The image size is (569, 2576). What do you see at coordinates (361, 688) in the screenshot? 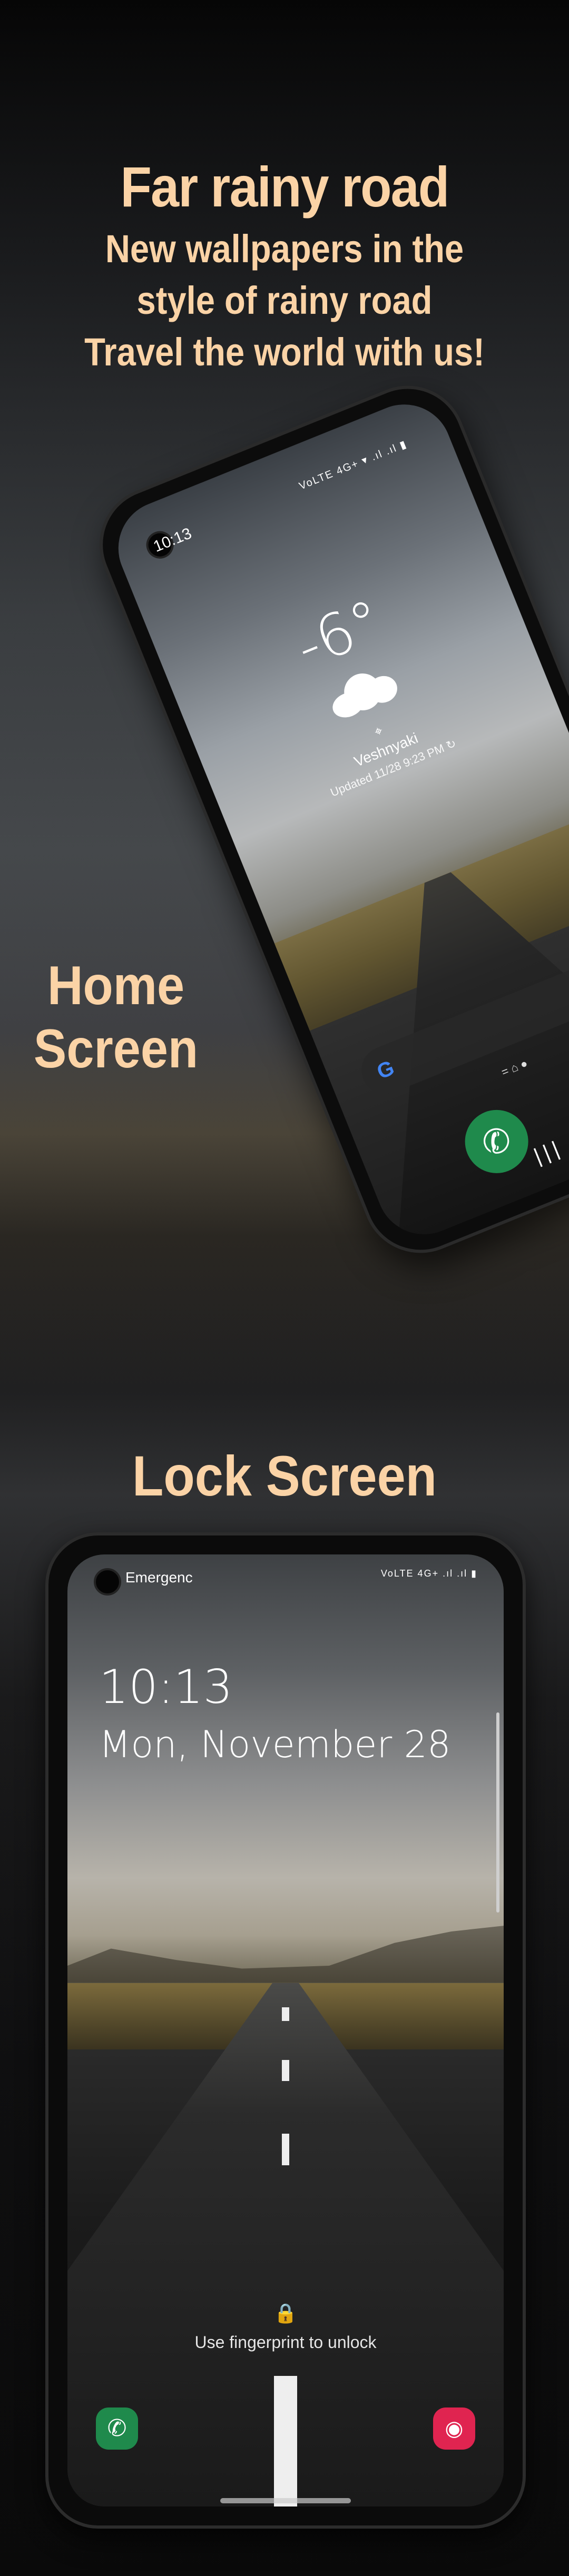
I see `weather-widget: -6° ⌖ Veshnyaki Updated 11/28 9:23 PM ↻` at bounding box center [361, 688].